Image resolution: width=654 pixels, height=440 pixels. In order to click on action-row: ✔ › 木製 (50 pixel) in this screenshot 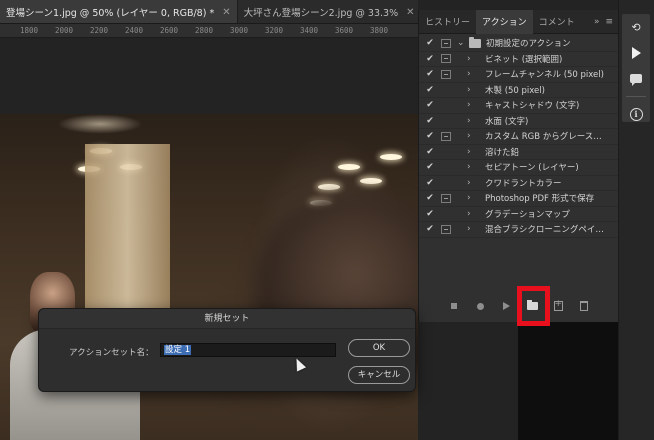, I will do `click(519, 90)`.